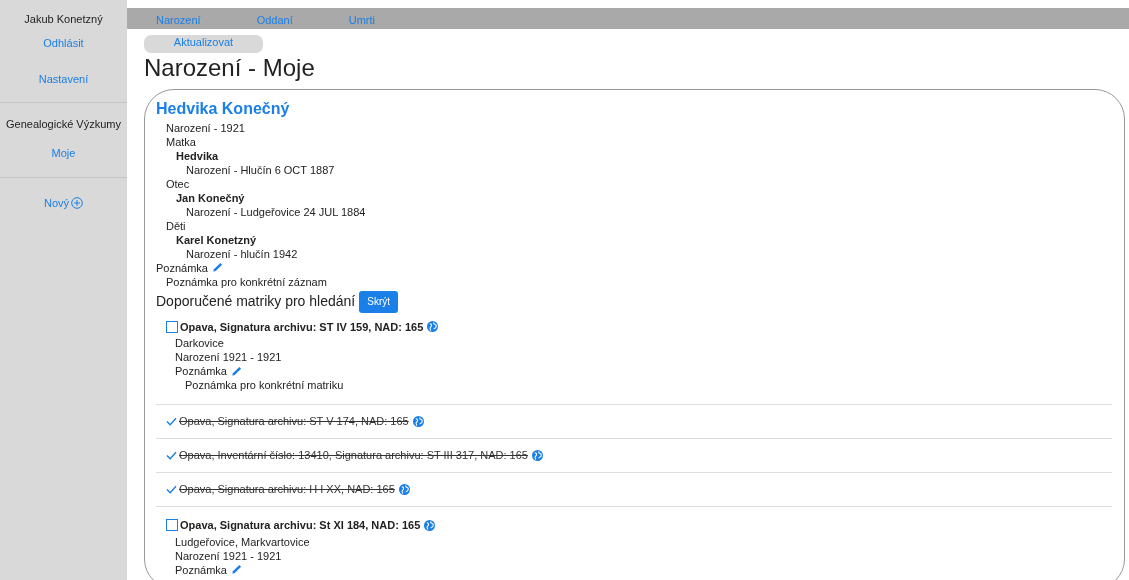 This screenshot has height=580, width=1129. I want to click on relative-name: Karel Konetzný, so click(217, 239).